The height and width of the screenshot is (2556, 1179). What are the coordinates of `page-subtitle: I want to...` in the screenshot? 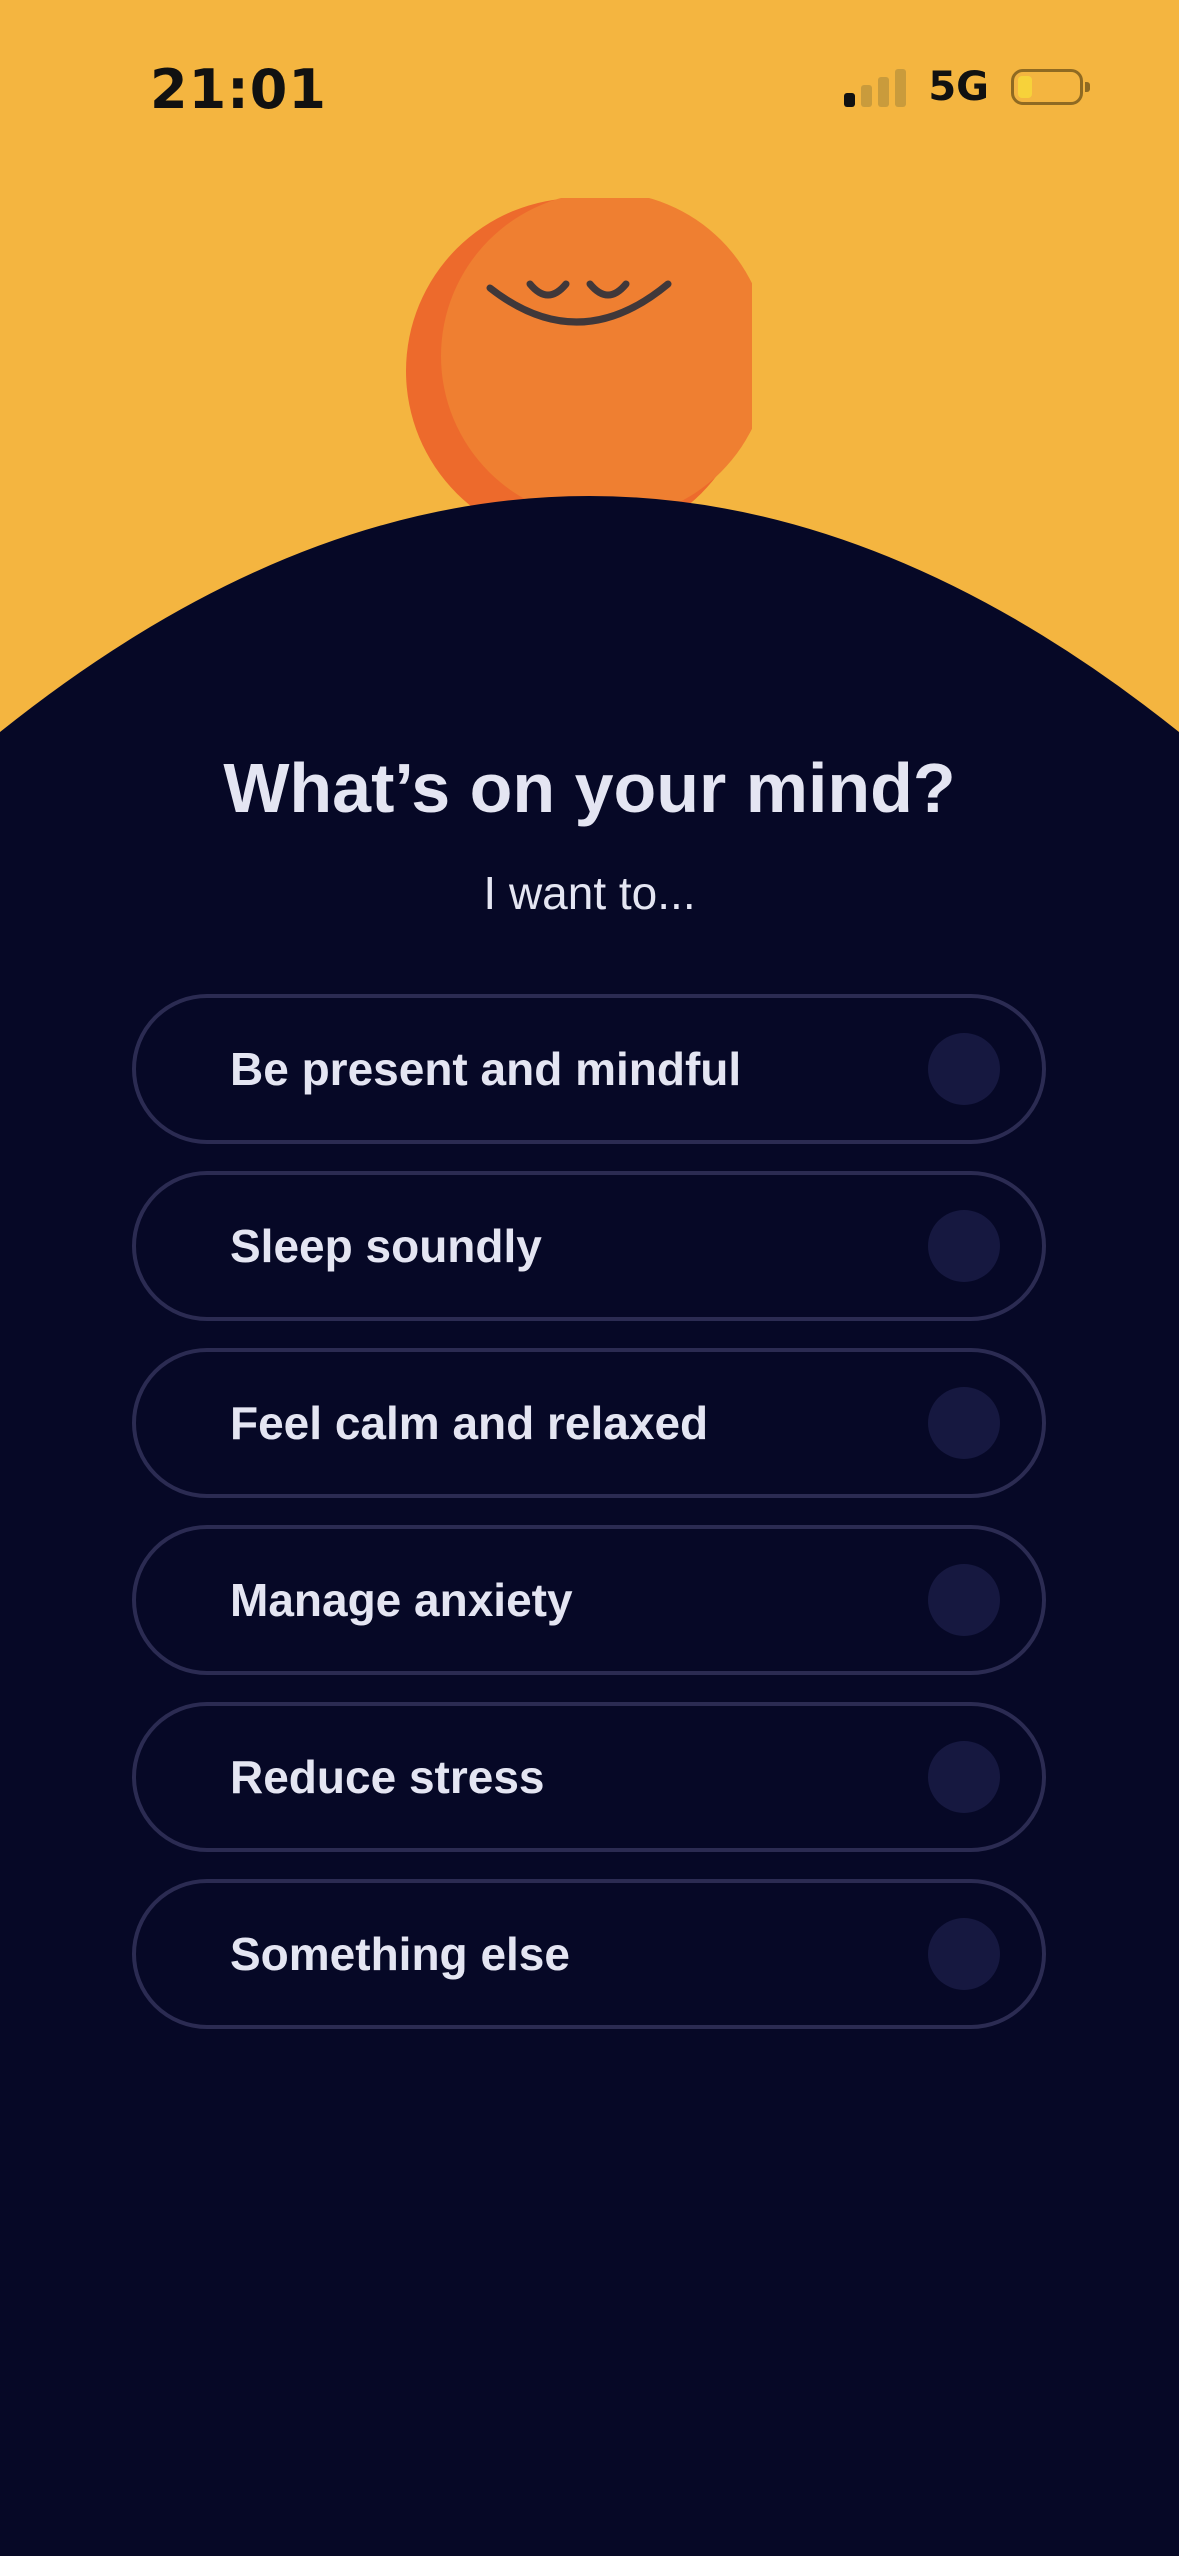 It's located at (589, 893).